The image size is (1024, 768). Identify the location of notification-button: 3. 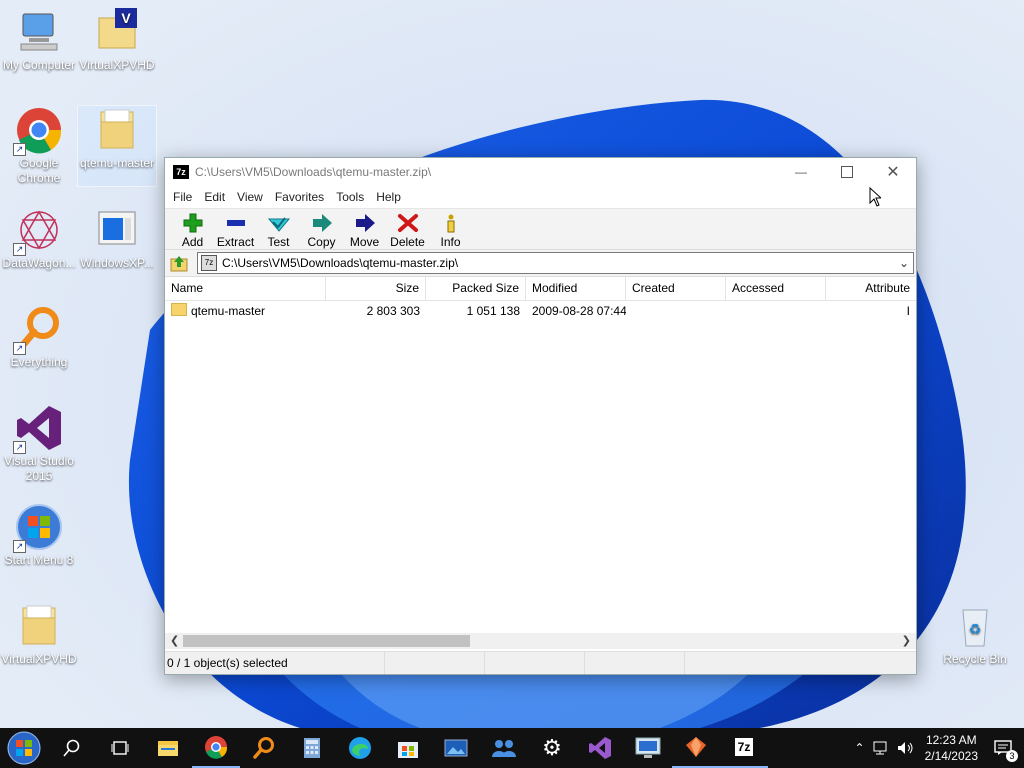
(1003, 748).